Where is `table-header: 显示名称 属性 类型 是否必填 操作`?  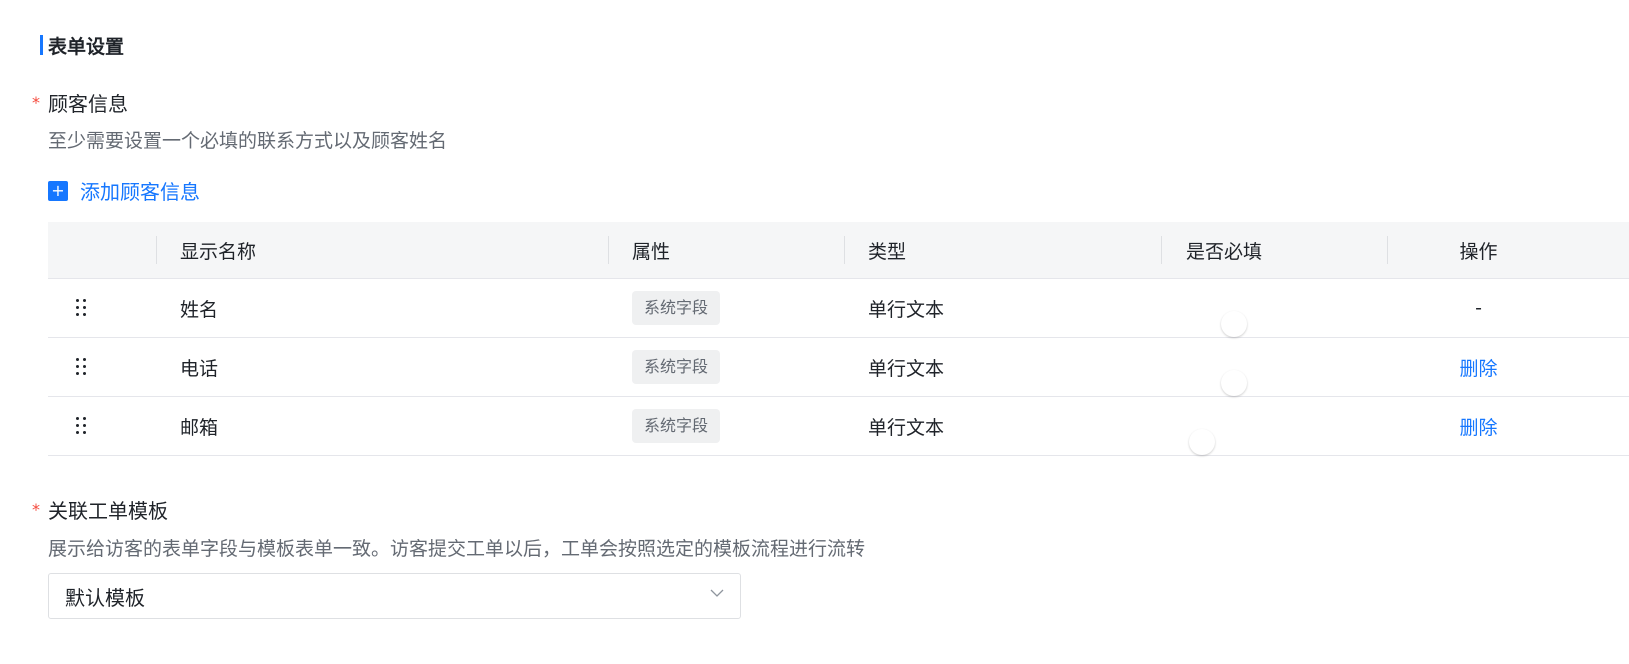
table-header: 显示名称 属性 类型 是否必填 操作 is located at coordinates (838, 250).